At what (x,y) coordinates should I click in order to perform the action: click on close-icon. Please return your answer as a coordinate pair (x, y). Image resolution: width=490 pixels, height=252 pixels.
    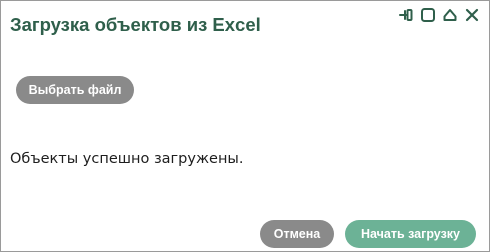
    Looking at the image, I should click on (472, 15).